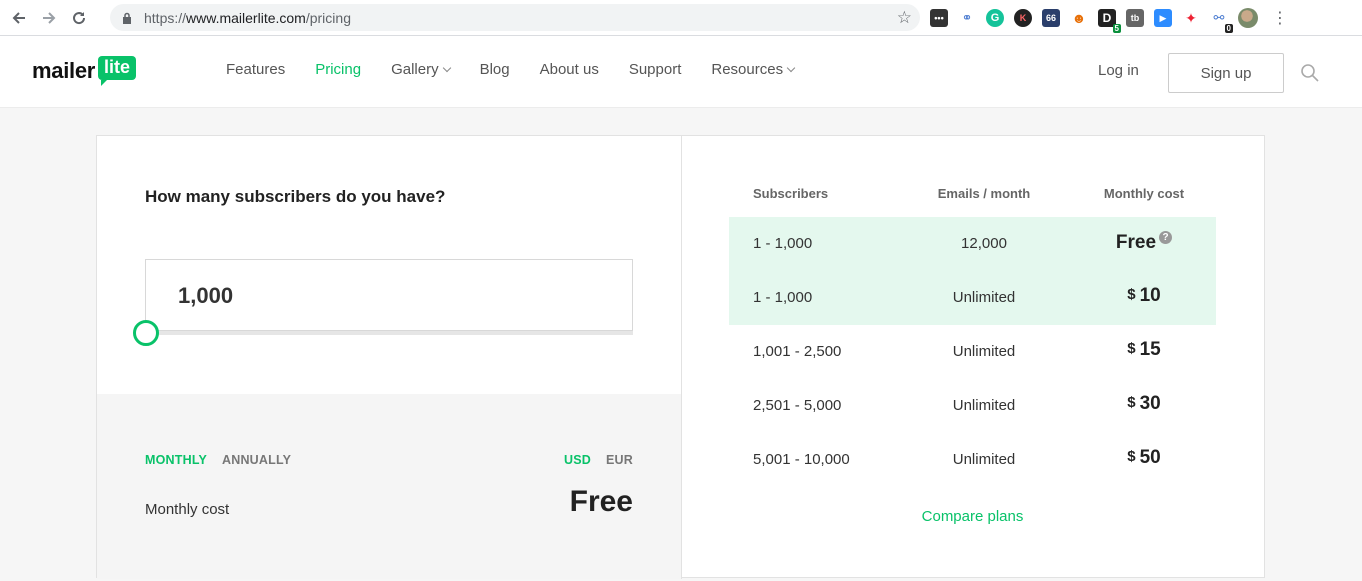 The image size is (1362, 581). What do you see at coordinates (389, 333) in the screenshot?
I see `subscriber-slider-track` at bounding box center [389, 333].